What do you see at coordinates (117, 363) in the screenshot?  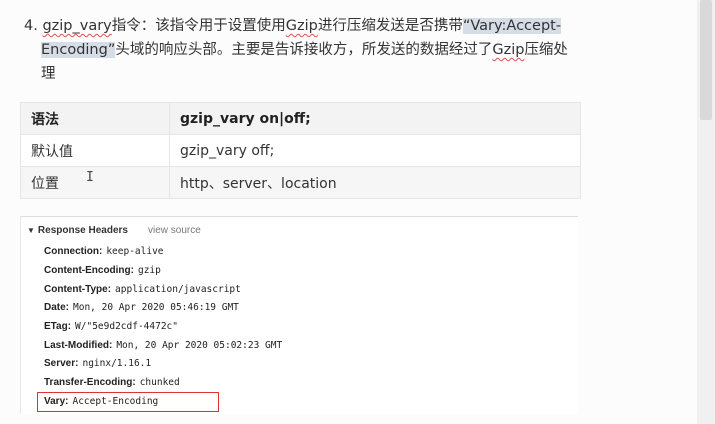 I see `header-value: nginx/1.16.1` at bounding box center [117, 363].